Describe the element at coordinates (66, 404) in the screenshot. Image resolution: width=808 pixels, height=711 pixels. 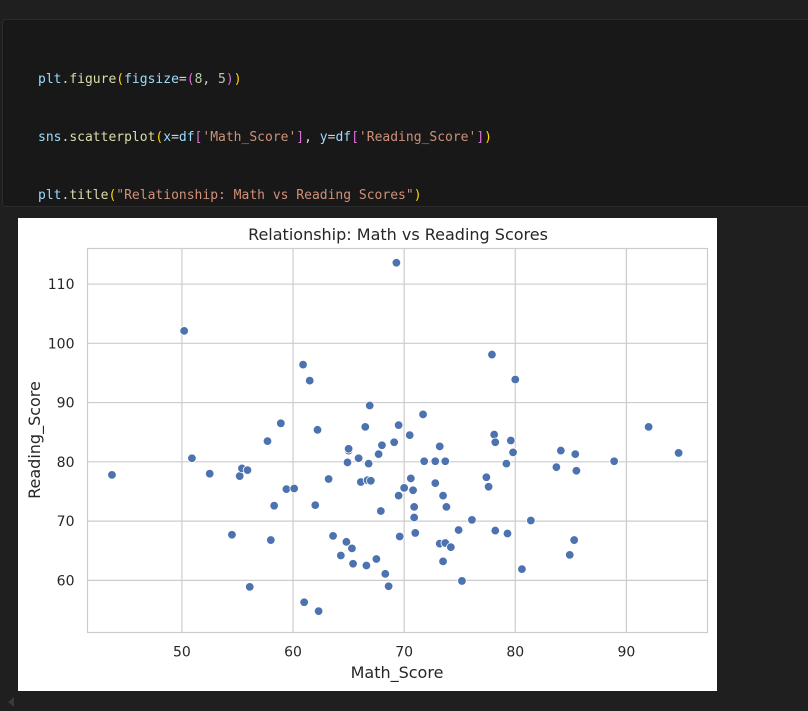
I see `y-tick-label: 90` at that location.